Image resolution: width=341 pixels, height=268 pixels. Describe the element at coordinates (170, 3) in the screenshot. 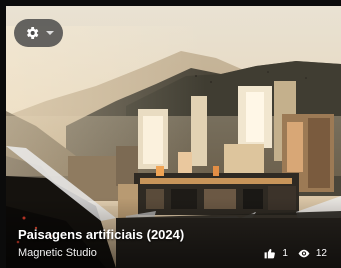

I see `frame-top-border` at that location.